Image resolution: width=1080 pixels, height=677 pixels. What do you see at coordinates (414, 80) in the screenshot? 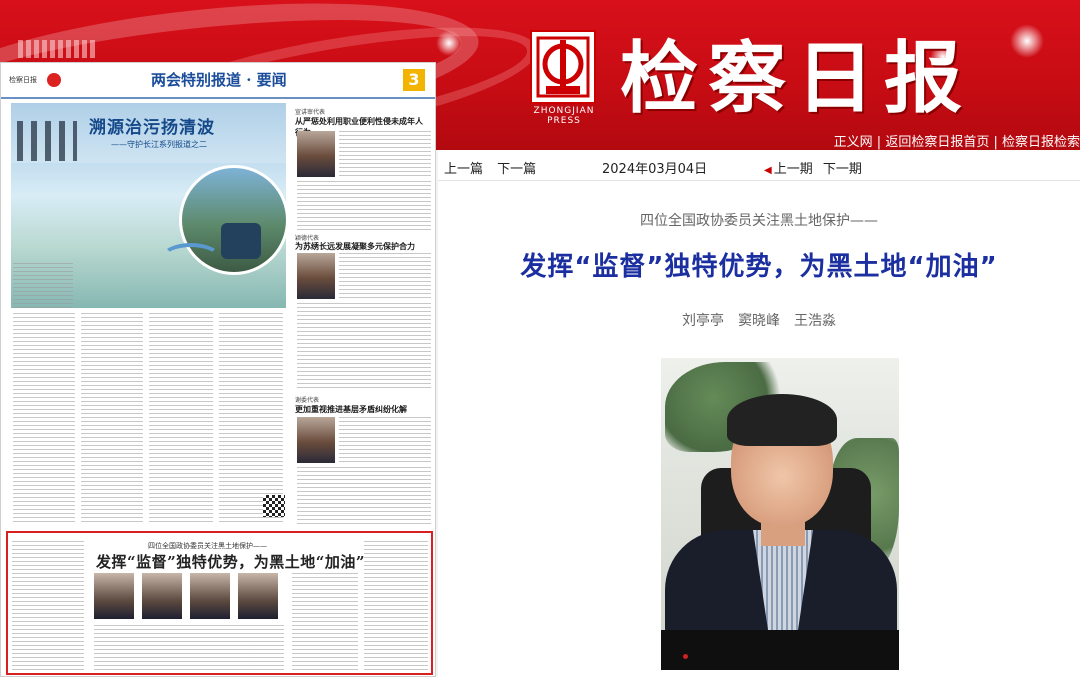
I see `page-number-badge: 3` at bounding box center [414, 80].